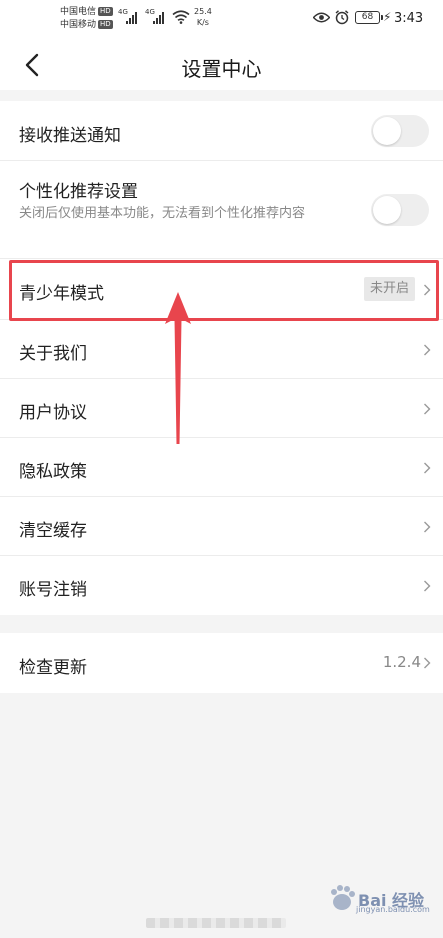  Describe the element at coordinates (203, 17) in the screenshot. I see `net-speed: 25.4 K/s` at that location.